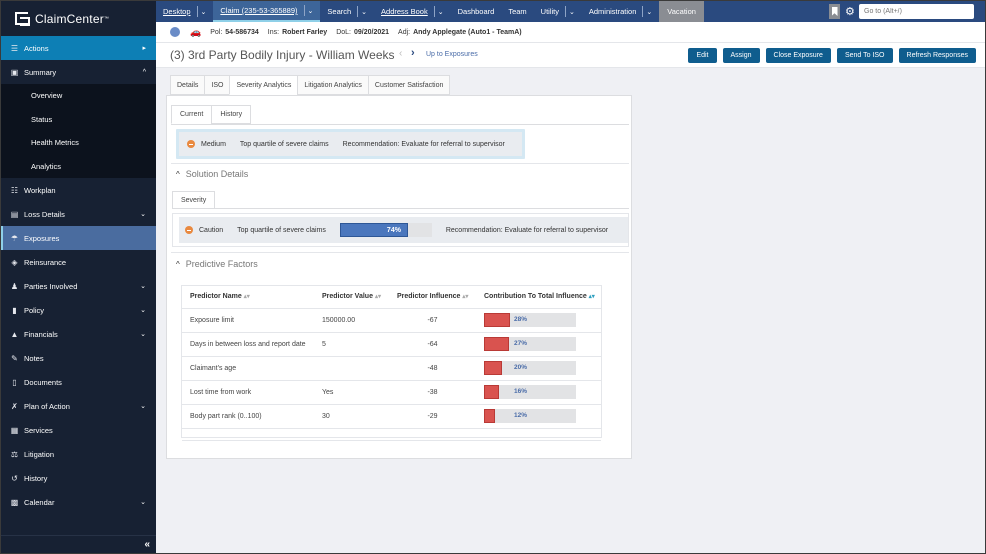 This screenshot has width=986, height=554. What do you see at coordinates (798, 55) in the screenshot?
I see `close-exposure-button: Close Exposure` at bounding box center [798, 55].